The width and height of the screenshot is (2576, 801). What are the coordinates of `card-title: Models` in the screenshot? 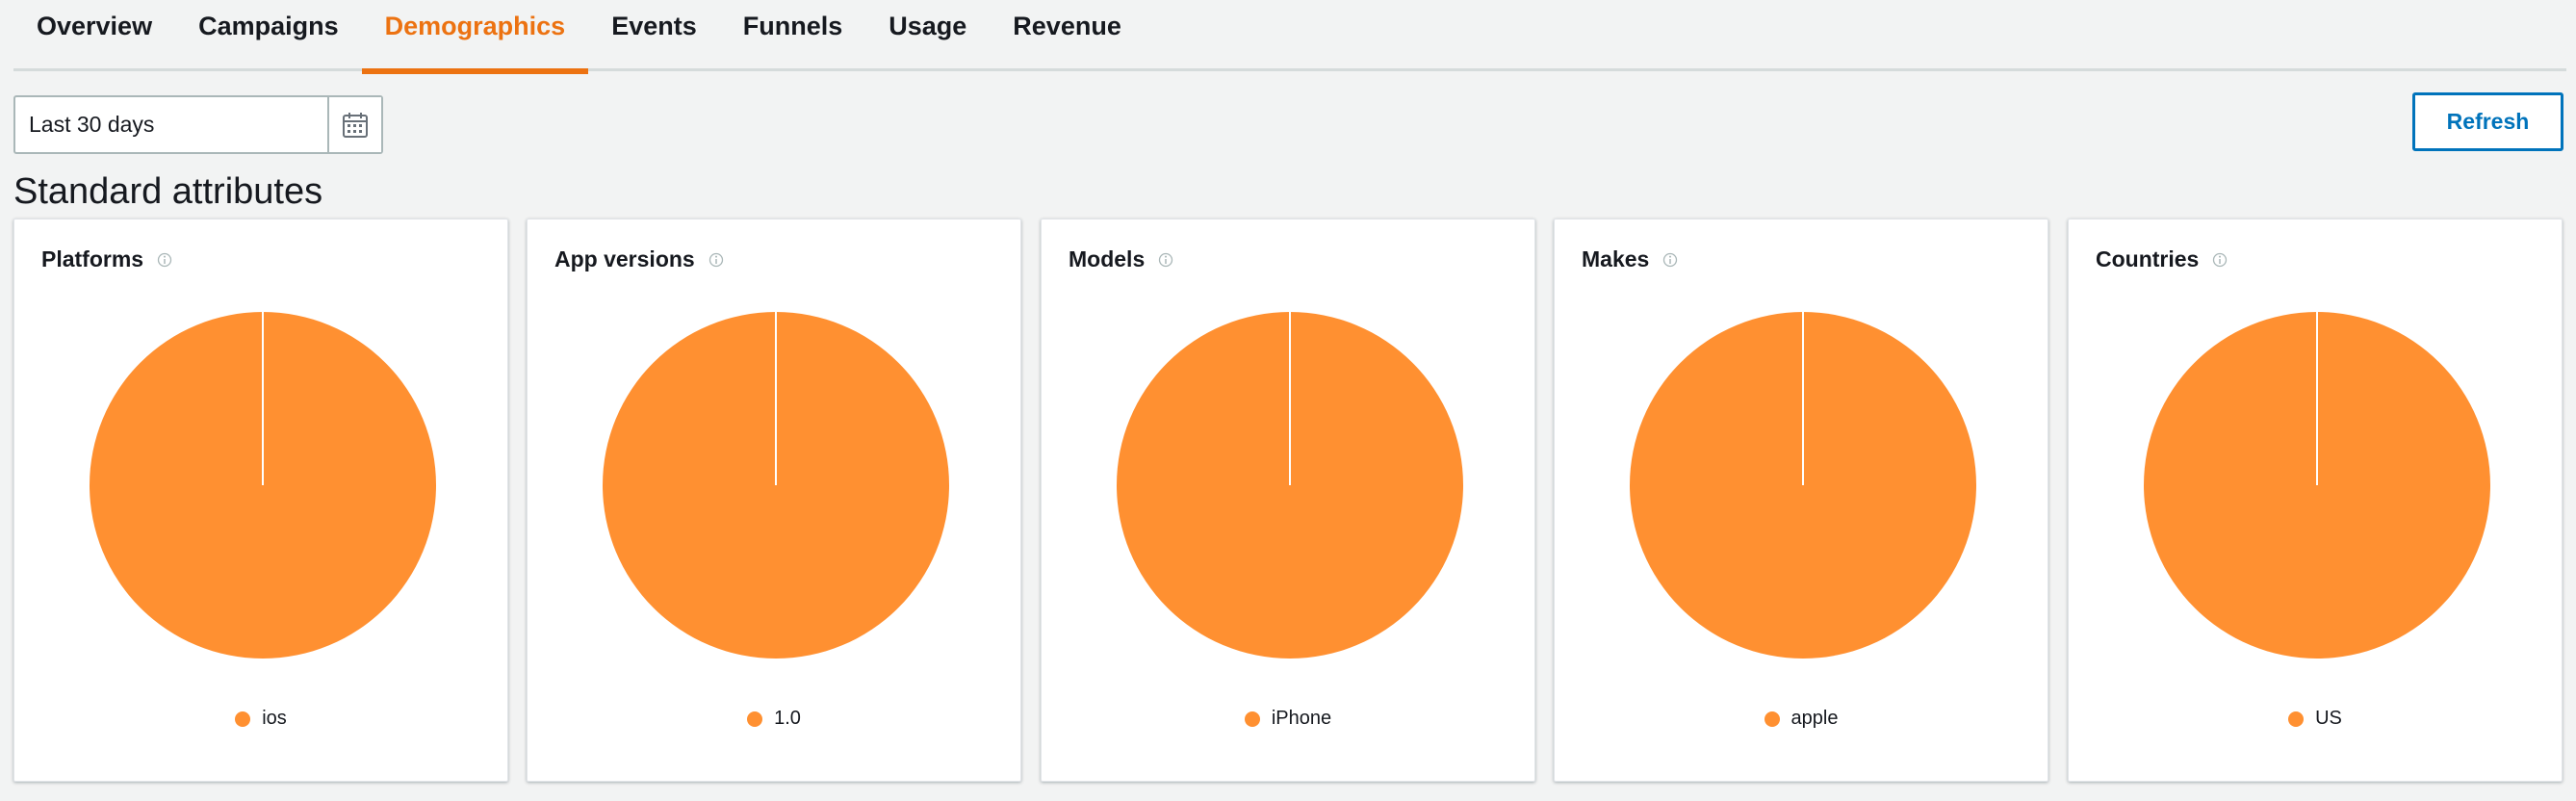 It's located at (1108, 258).